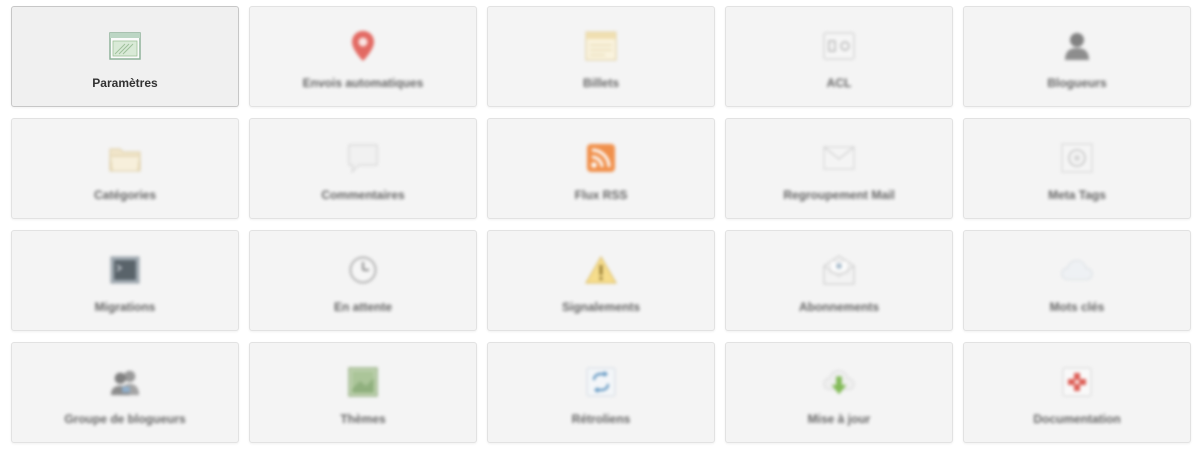 This screenshot has width=1200, height=450. I want to click on tile-commentaires: Commentaires, so click(363, 168).